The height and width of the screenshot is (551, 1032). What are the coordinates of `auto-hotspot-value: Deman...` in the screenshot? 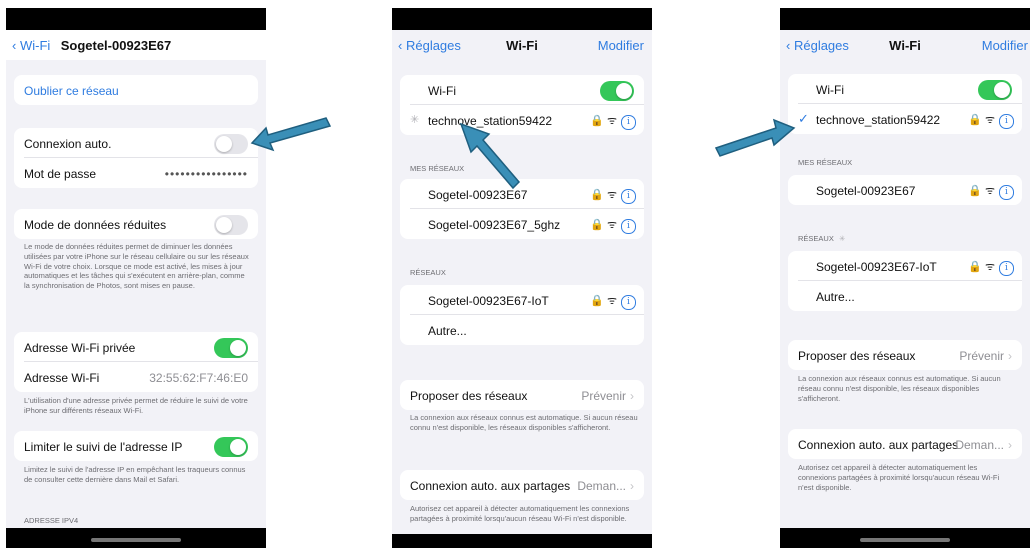 It's located at (979, 445).